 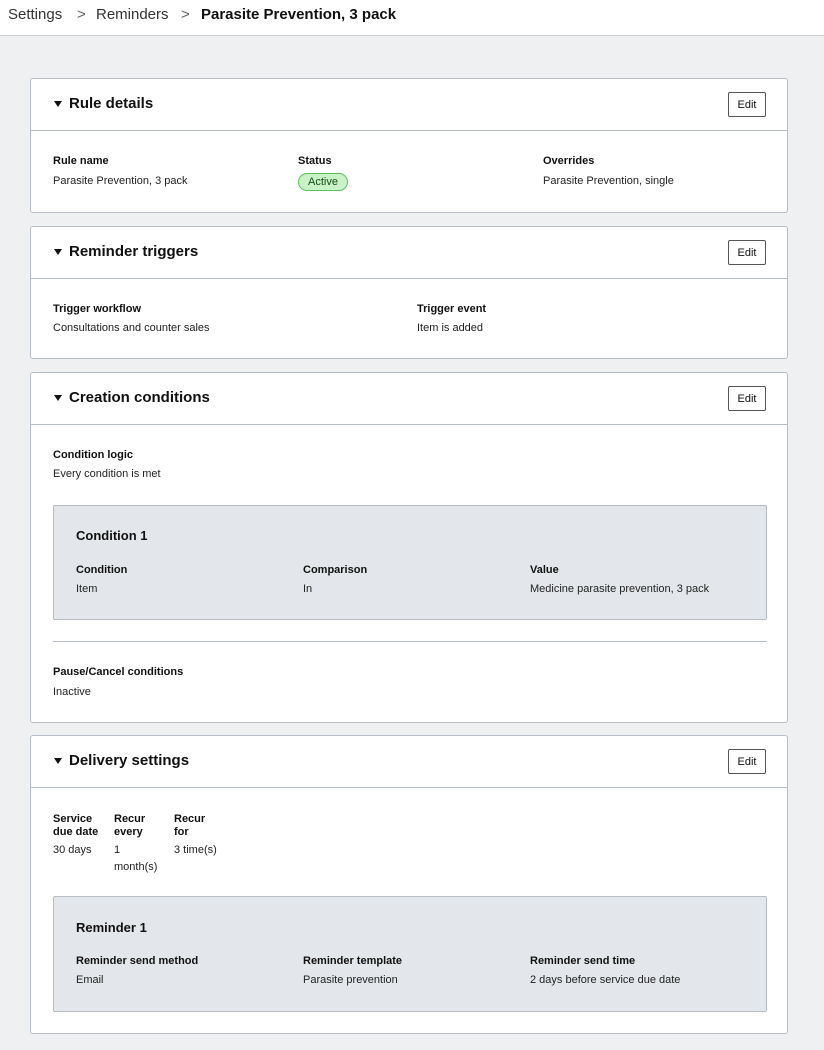 What do you see at coordinates (335, 570) in the screenshot?
I see `comparison-label: Comparison` at bounding box center [335, 570].